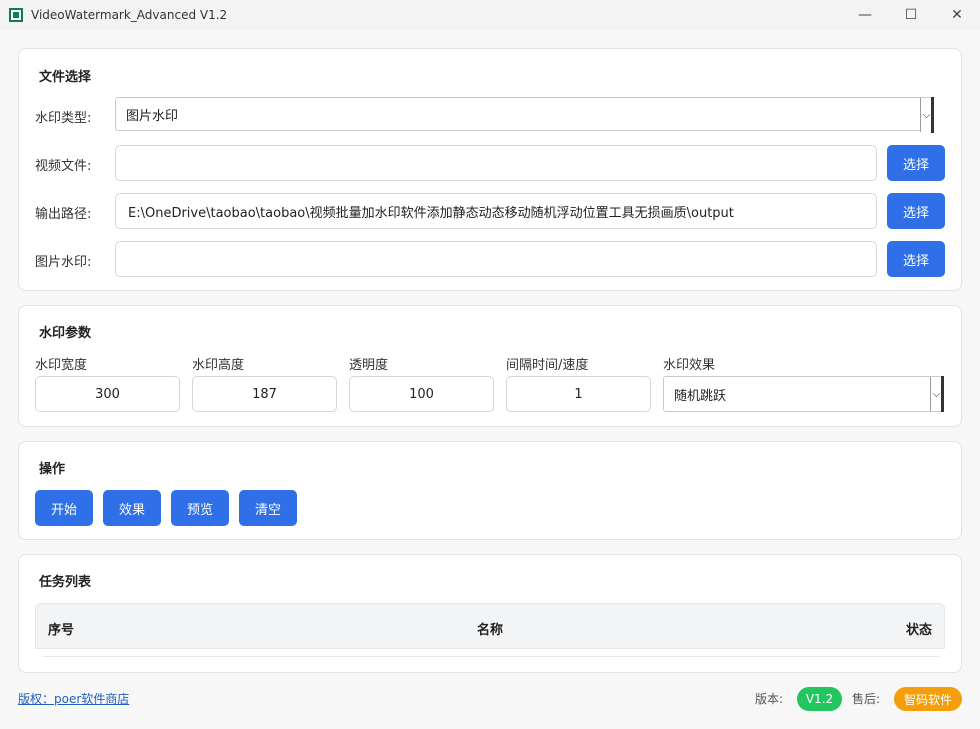 The width and height of the screenshot is (980, 729). What do you see at coordinates (63, 214) in the screenshot?
I see `output-path-label: 输出路径:` at bounding box center [63, 214].